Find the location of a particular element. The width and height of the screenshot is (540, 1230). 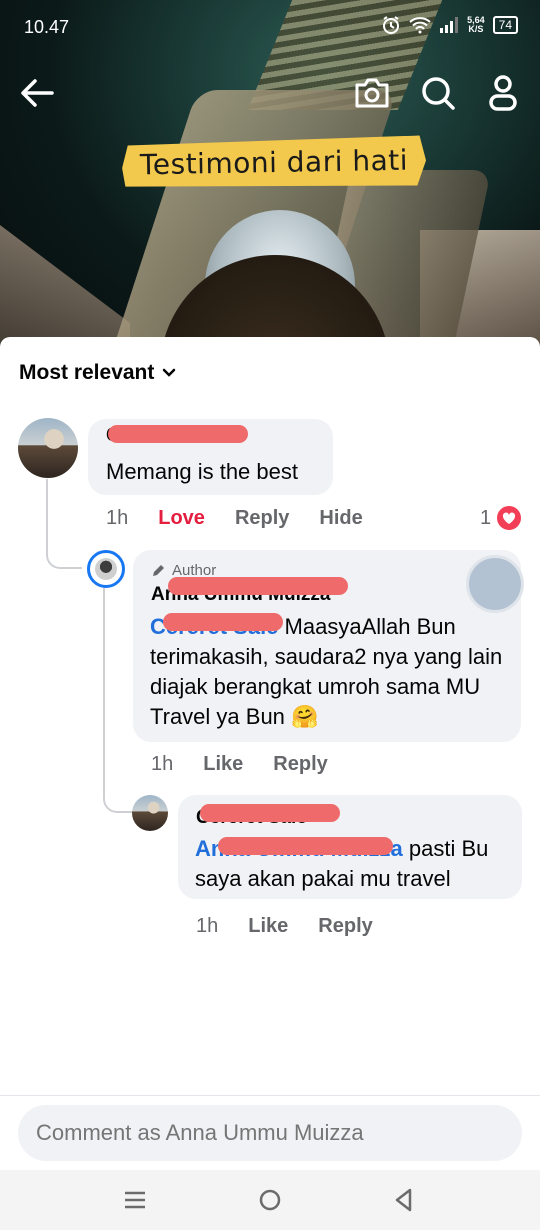

sort-dropdown: Most relevant is located at coordinates (97, 373).